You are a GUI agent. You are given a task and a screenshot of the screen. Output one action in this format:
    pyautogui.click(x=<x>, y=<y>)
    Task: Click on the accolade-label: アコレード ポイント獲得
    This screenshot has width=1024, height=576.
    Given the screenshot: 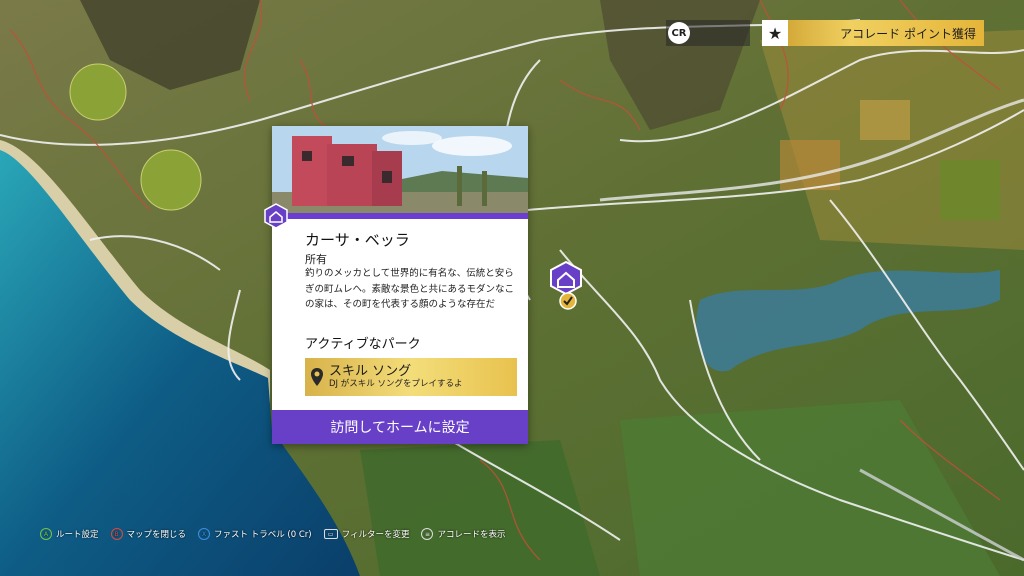 What is the action you would take?
    pyautogui.click(x=908, y=33)
    